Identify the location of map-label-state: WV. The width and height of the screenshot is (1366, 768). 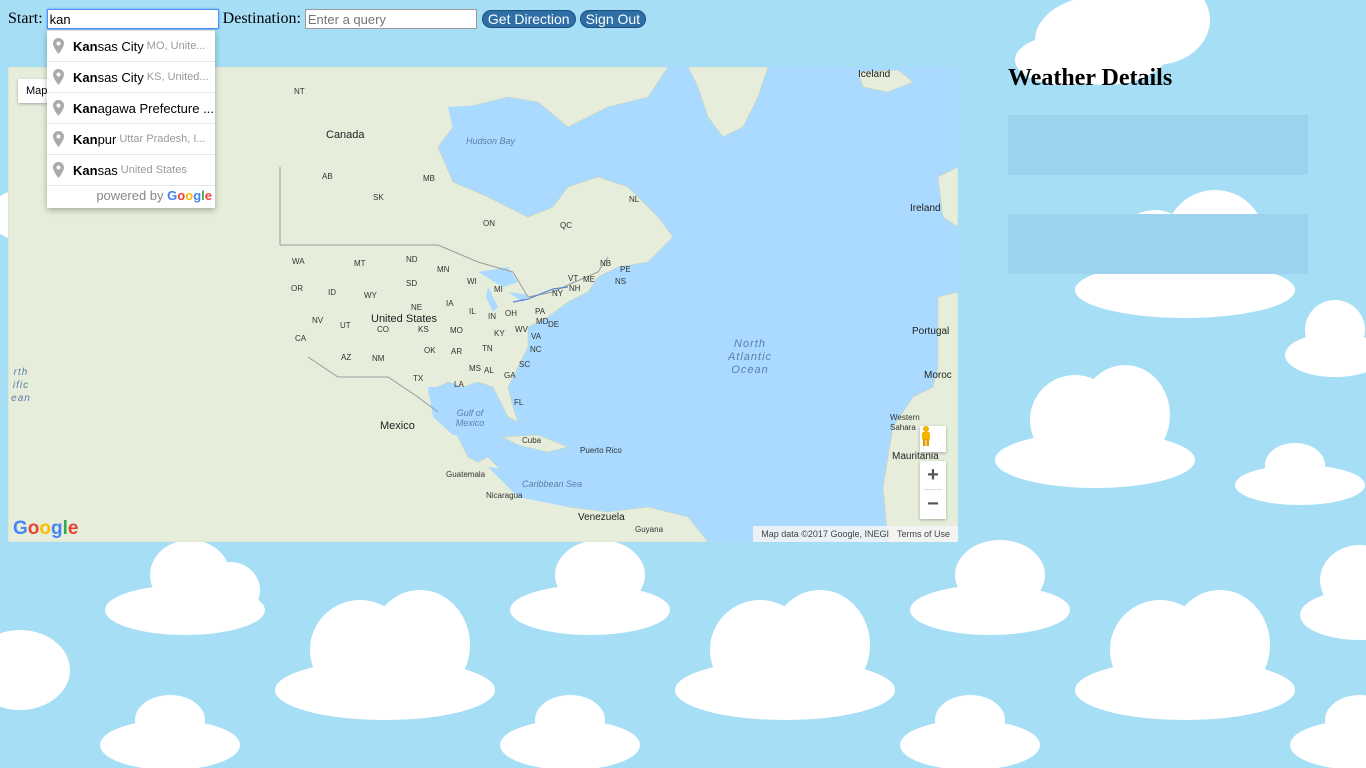
(521, 329).